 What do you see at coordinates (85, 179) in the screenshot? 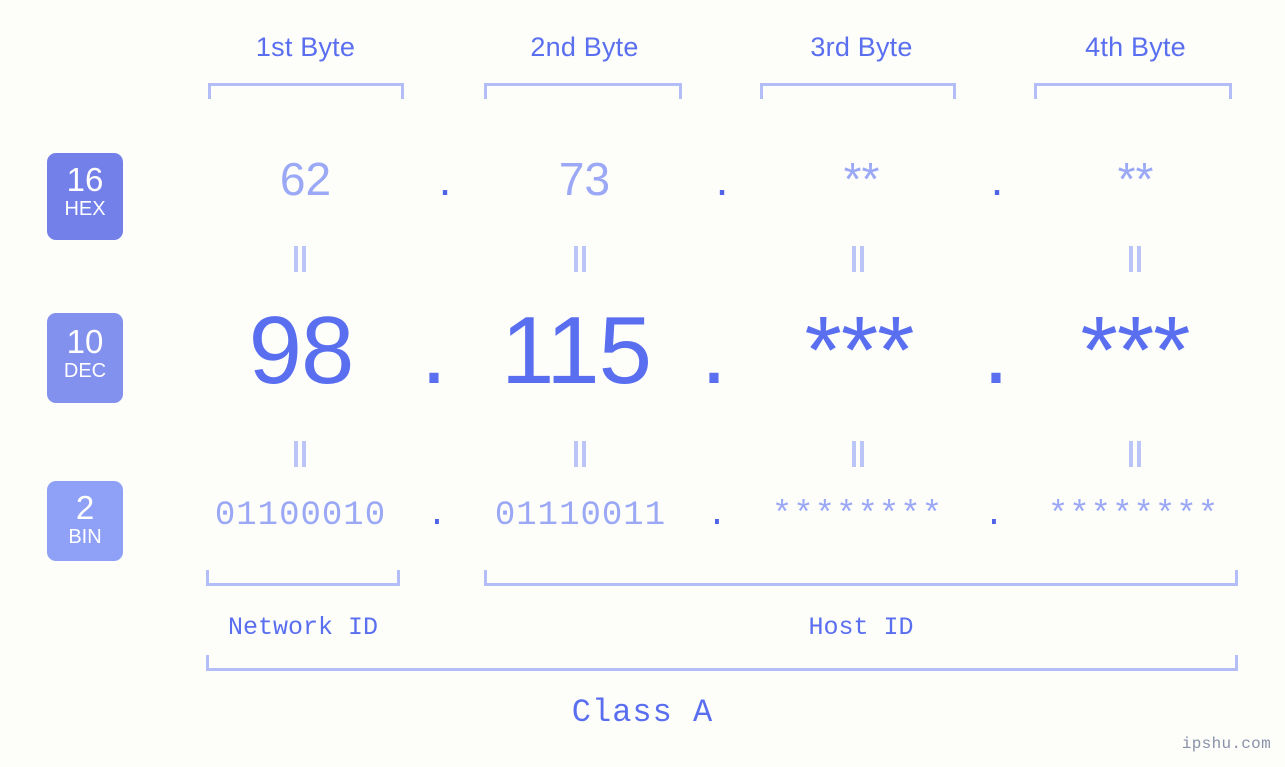
I see `base-badge-hex-number: 16` at bounding box center [85, 179].